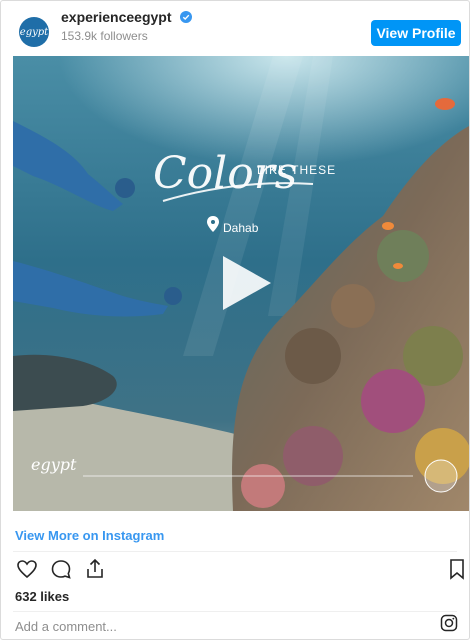  I want to click on followers-count: 153.9k followers, so click(104, 36).